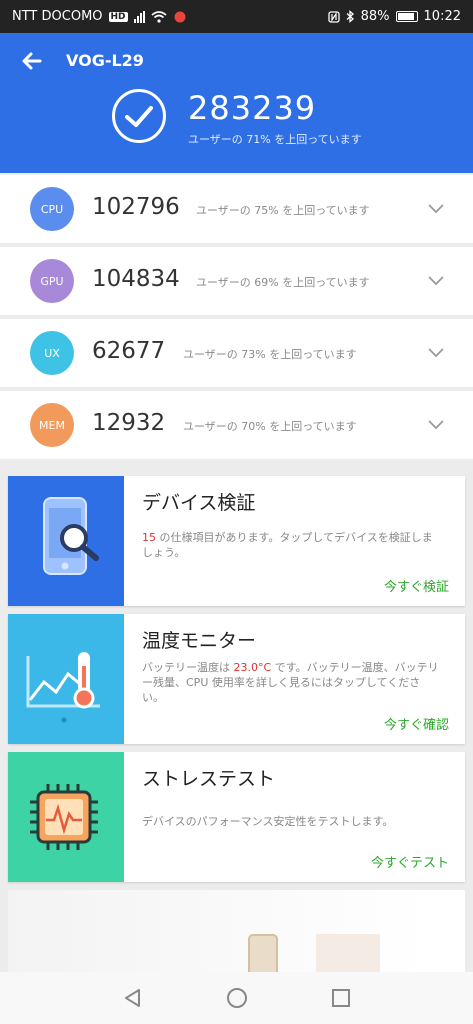  Describe the element at coordinates (129, 351) in the screenshot. I see `ux-score: 62677` at that location.